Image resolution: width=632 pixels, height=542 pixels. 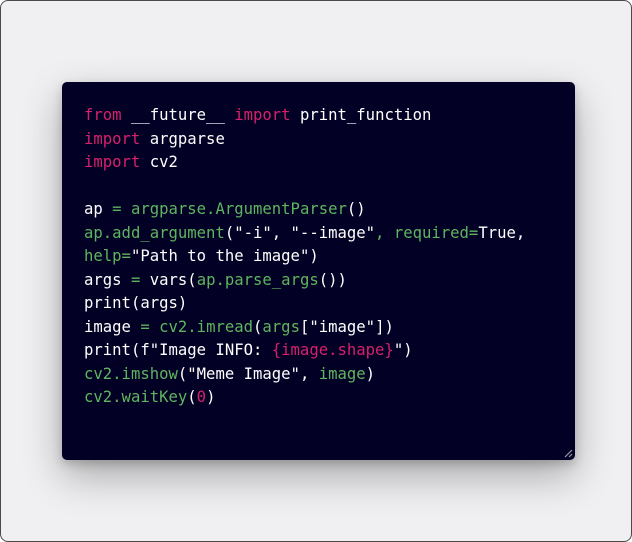 I want to click on code-line: args = vars(ap.parse_args()), so click(x=304, y=281).